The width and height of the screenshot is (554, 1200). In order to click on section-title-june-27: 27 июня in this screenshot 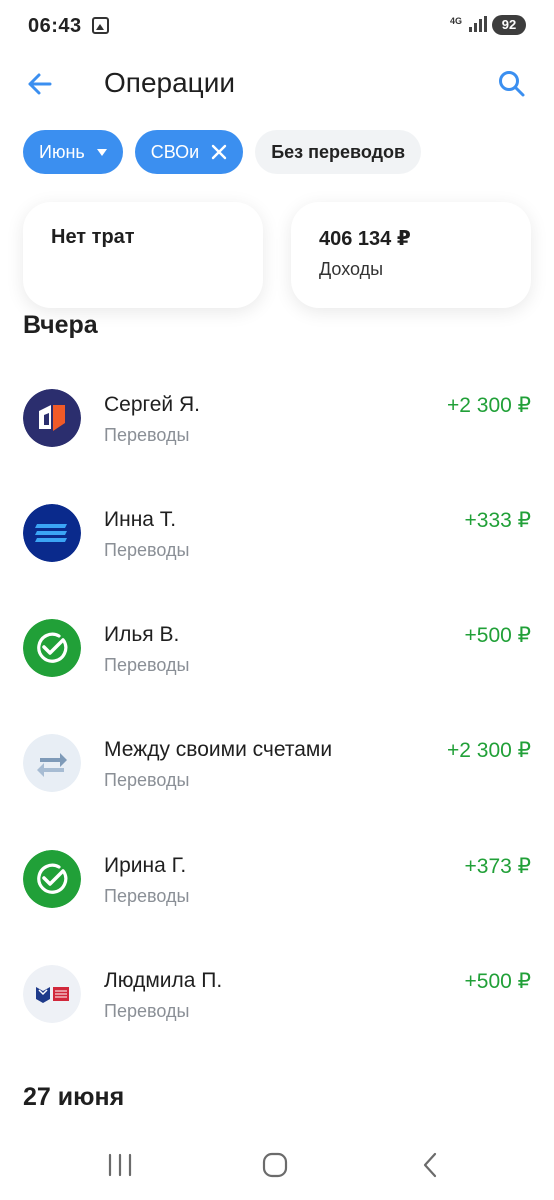, I will do `click(74, 1097)`.